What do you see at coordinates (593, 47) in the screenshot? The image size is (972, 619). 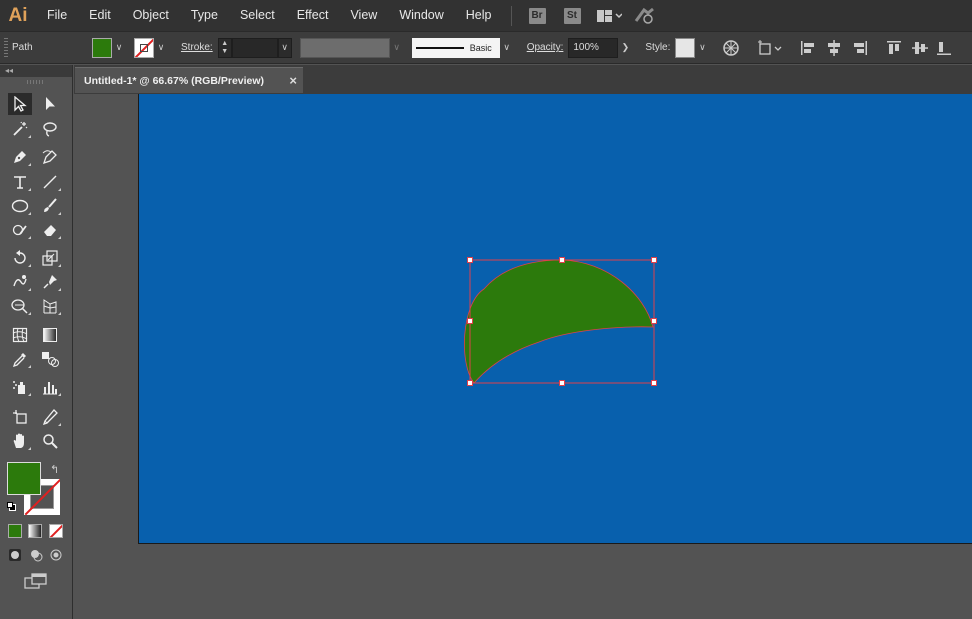 I see `opacity-field: 100%` at bounding box center [593, 47].